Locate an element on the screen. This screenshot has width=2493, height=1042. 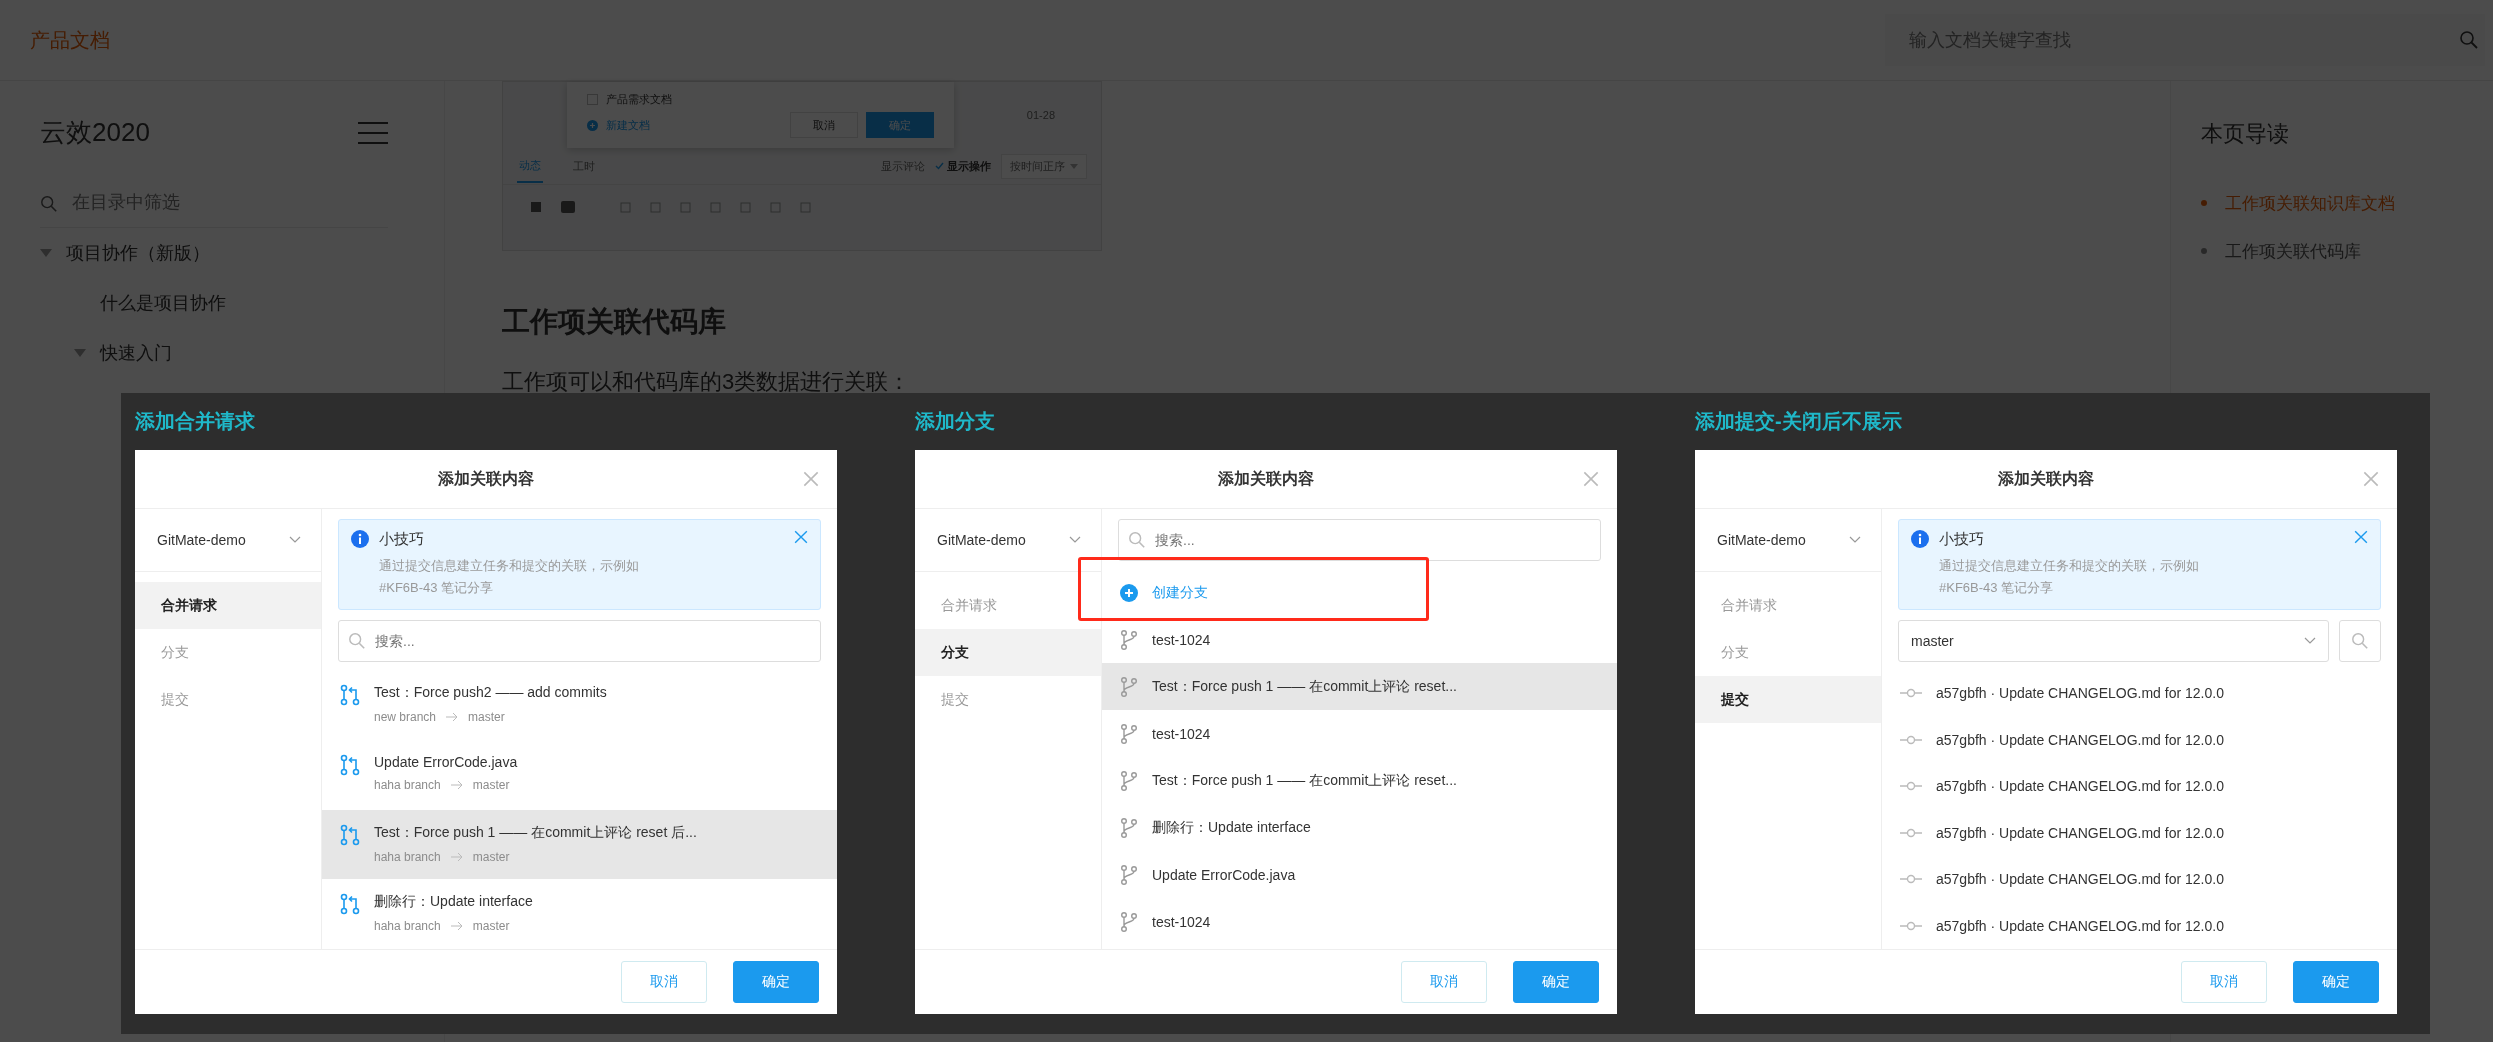
paragraph: 工作项可以和代码库的3类数据进行关联： is located at coordinates (707, 382).